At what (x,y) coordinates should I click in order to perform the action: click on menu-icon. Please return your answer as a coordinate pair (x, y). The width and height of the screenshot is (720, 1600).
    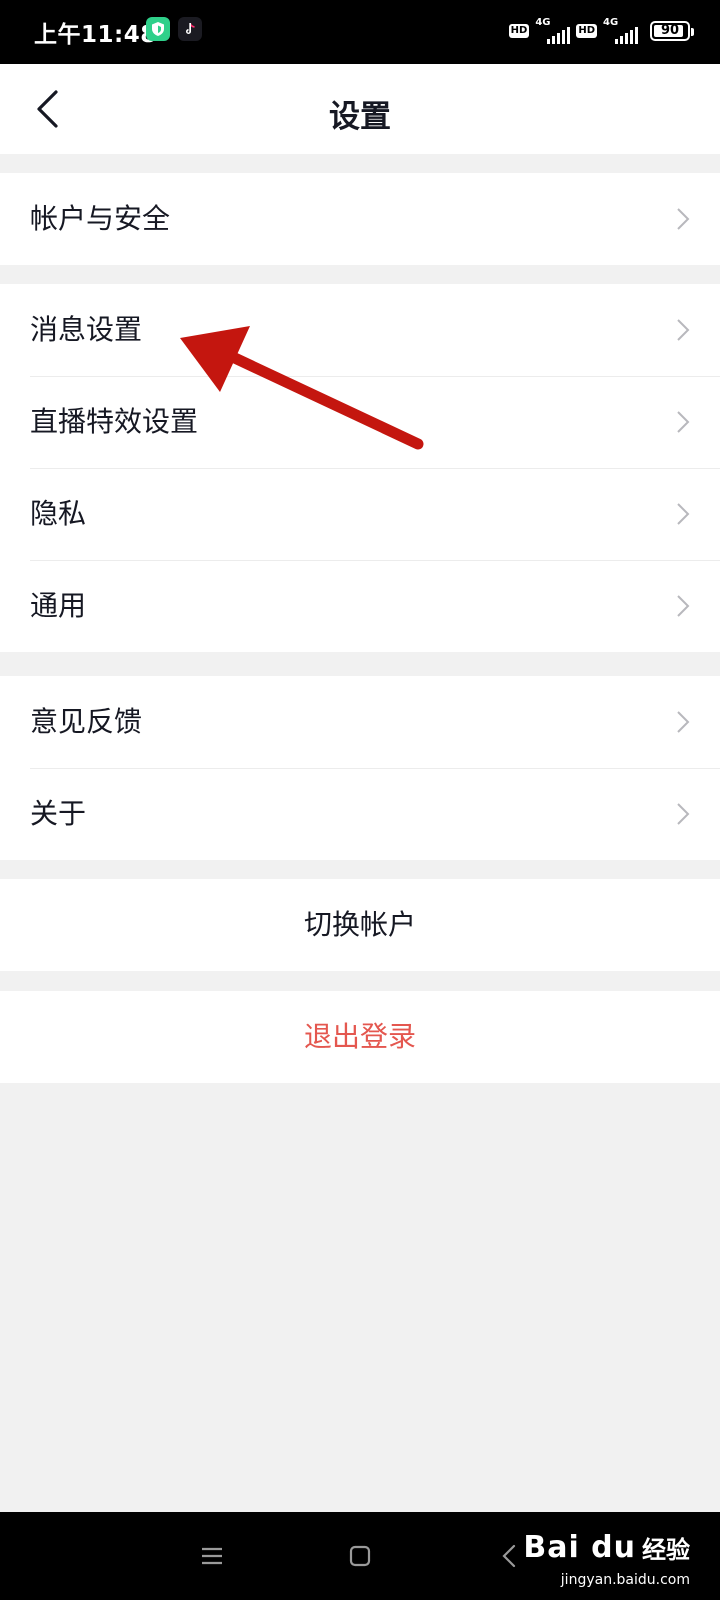
    Looking at the image, I should click on (212, 1556).